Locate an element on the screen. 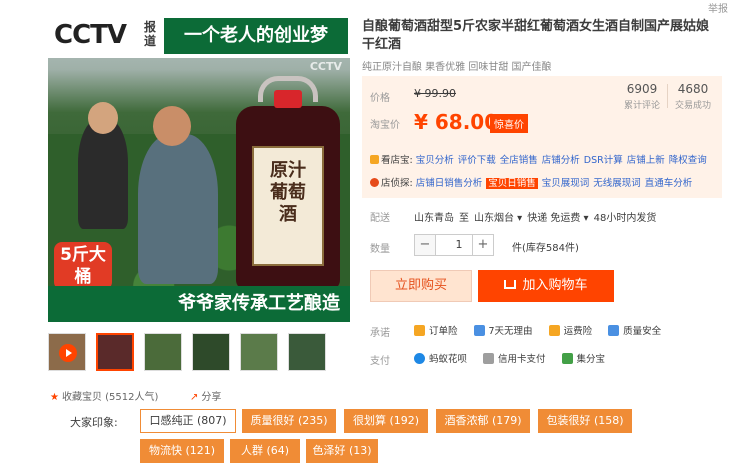 The image size is (750, 470). payment-item: 蚂蚁花呗 is located at coordinates (440, 358).